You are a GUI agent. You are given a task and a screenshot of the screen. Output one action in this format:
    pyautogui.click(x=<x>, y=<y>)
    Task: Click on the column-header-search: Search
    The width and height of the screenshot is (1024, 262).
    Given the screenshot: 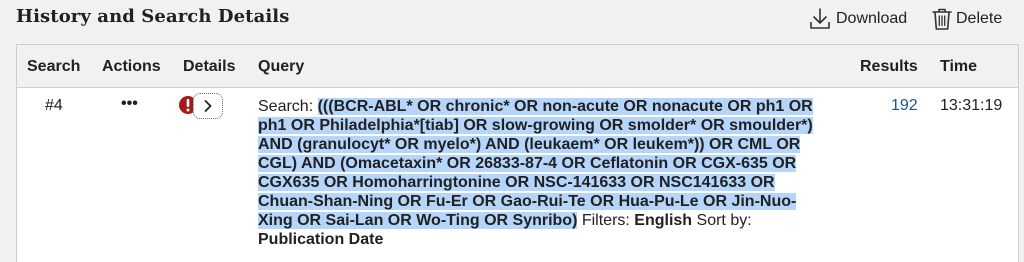 What is the action you would take?
    pyautogui.click(x=54, y=66)
    